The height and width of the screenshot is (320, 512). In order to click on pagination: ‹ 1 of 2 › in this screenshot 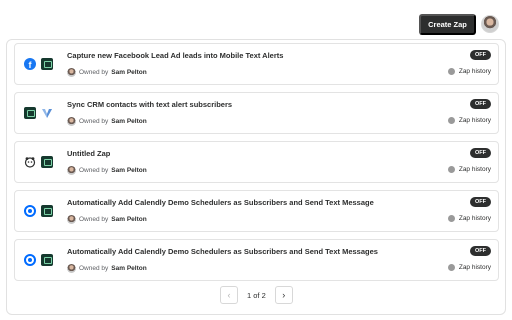, I will do `click(256, 295)`.